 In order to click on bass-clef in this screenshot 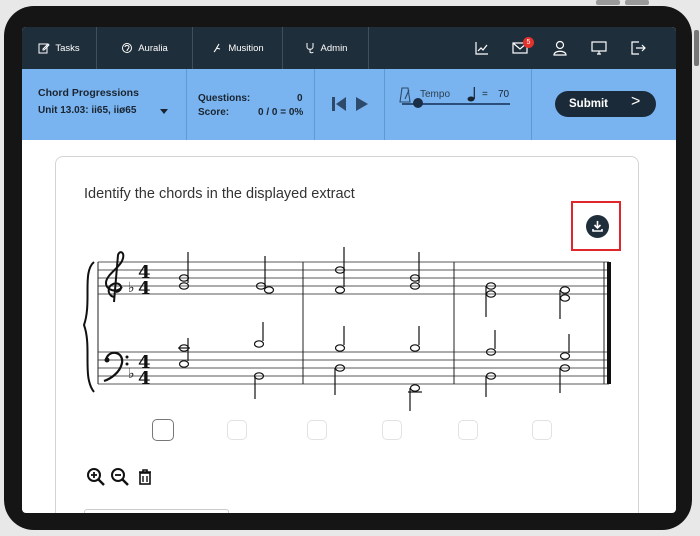, I will do `click(113, 367)`.